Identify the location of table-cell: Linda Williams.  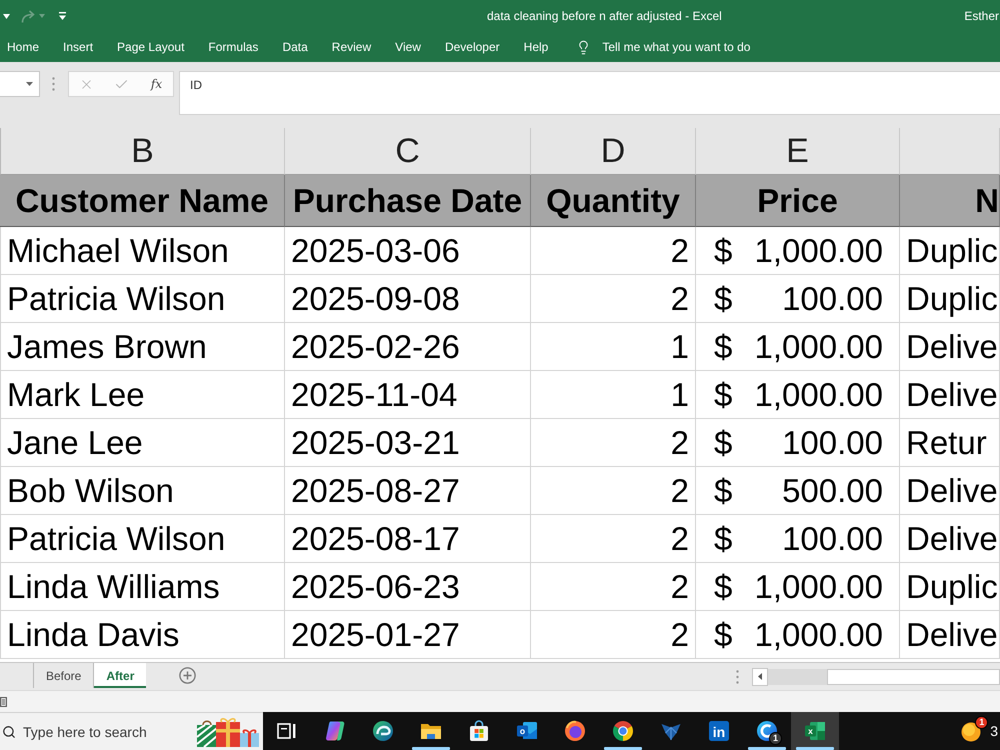
(142, 587).